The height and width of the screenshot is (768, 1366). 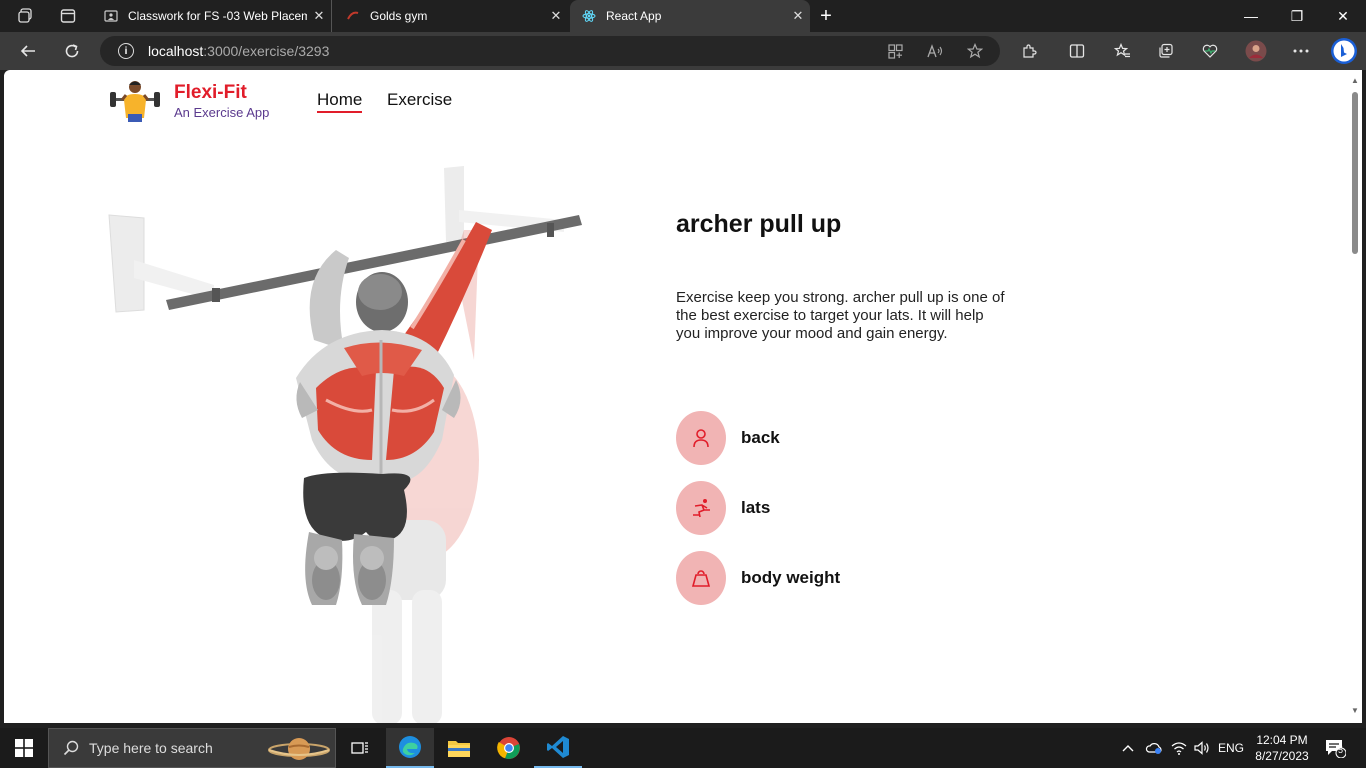 I want to click on read-aloud-icon, so click(x=935, y=51).